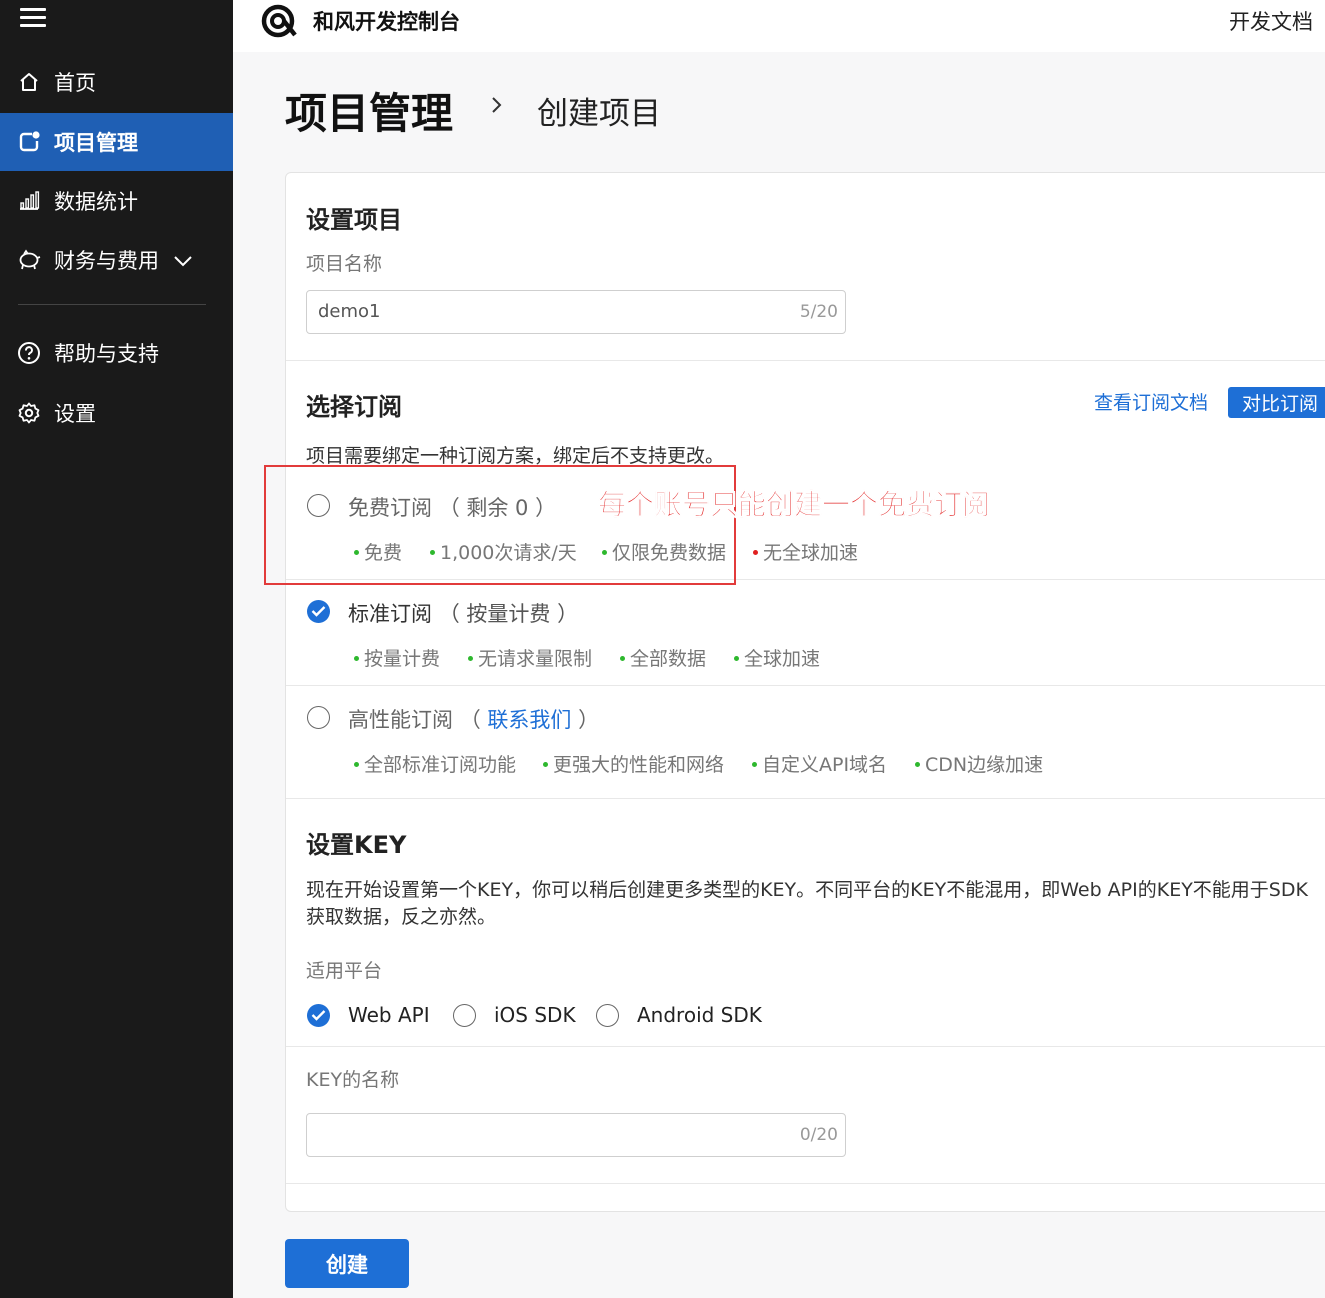  What do you see at coordinates (390, 614) in the screenshot?
I see `plan-name: 标准订阅` at bounding box center [390, 614].